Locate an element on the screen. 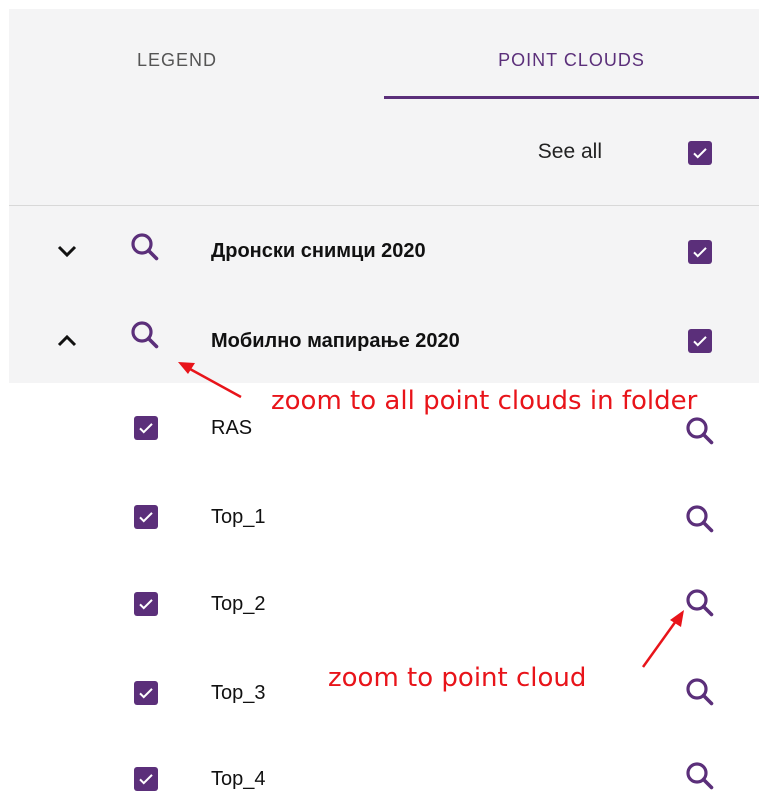 The image size is (759, 795). active-tab-indicator is located at coordinates (571, 97).